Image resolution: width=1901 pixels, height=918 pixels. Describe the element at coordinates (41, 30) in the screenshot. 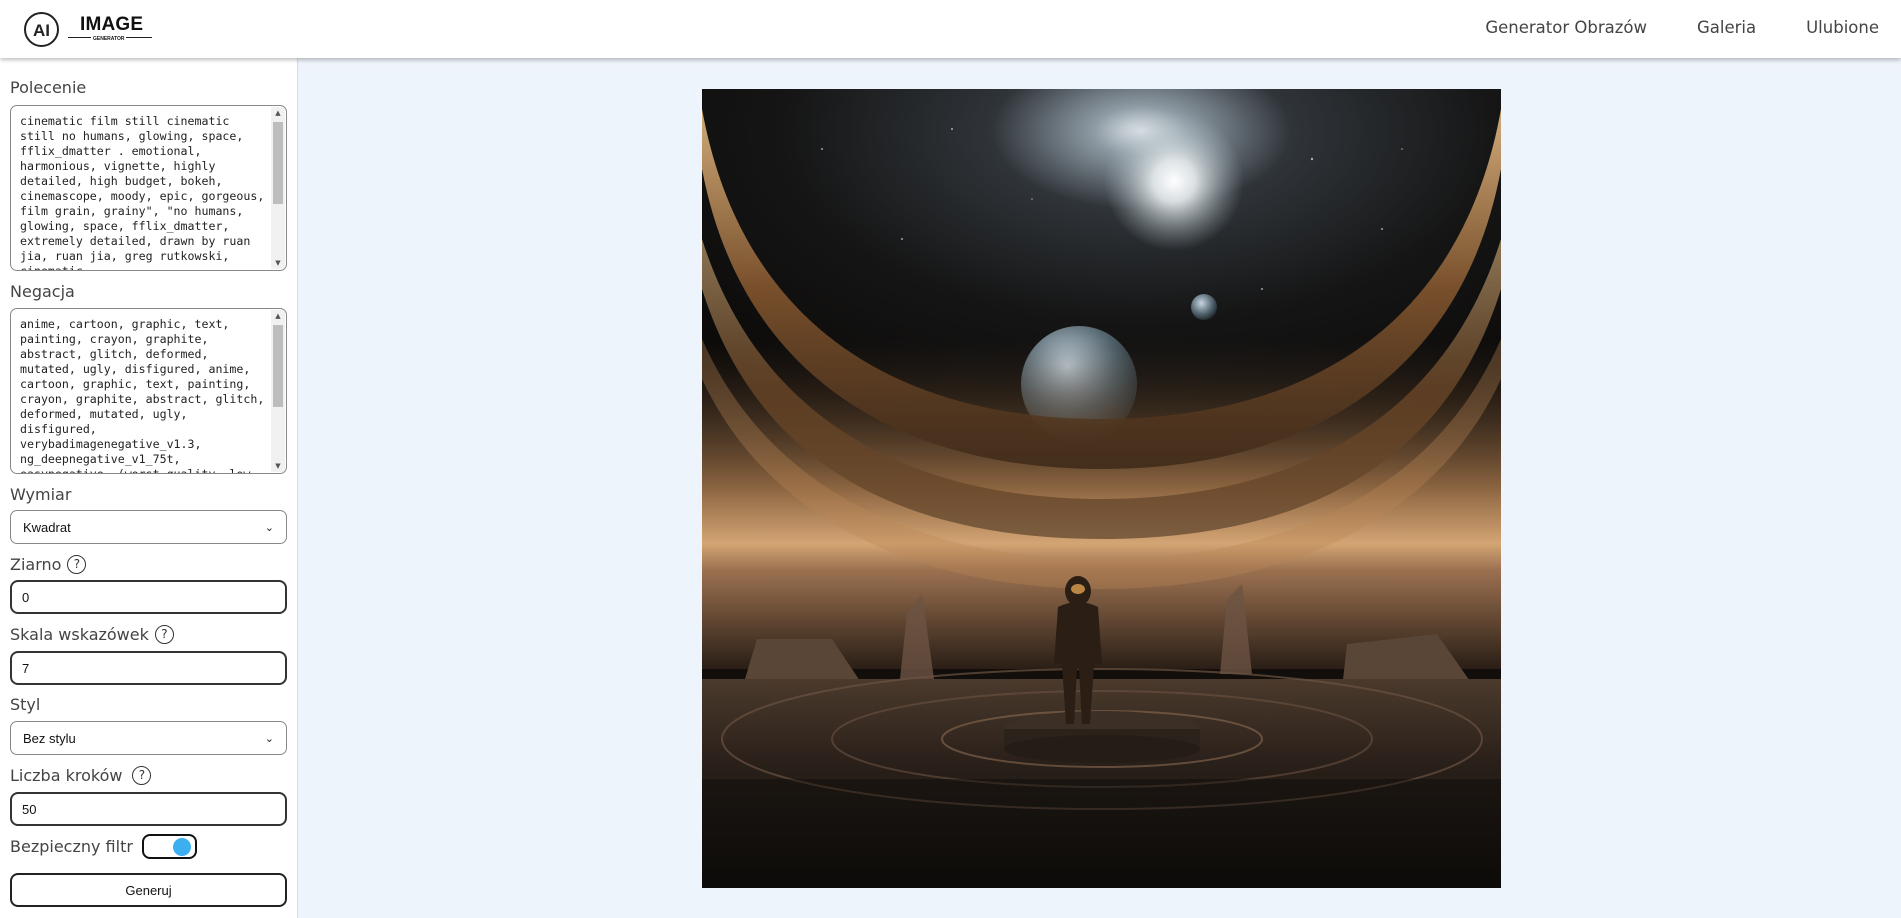

I see `logo-mark: AI` at that location.